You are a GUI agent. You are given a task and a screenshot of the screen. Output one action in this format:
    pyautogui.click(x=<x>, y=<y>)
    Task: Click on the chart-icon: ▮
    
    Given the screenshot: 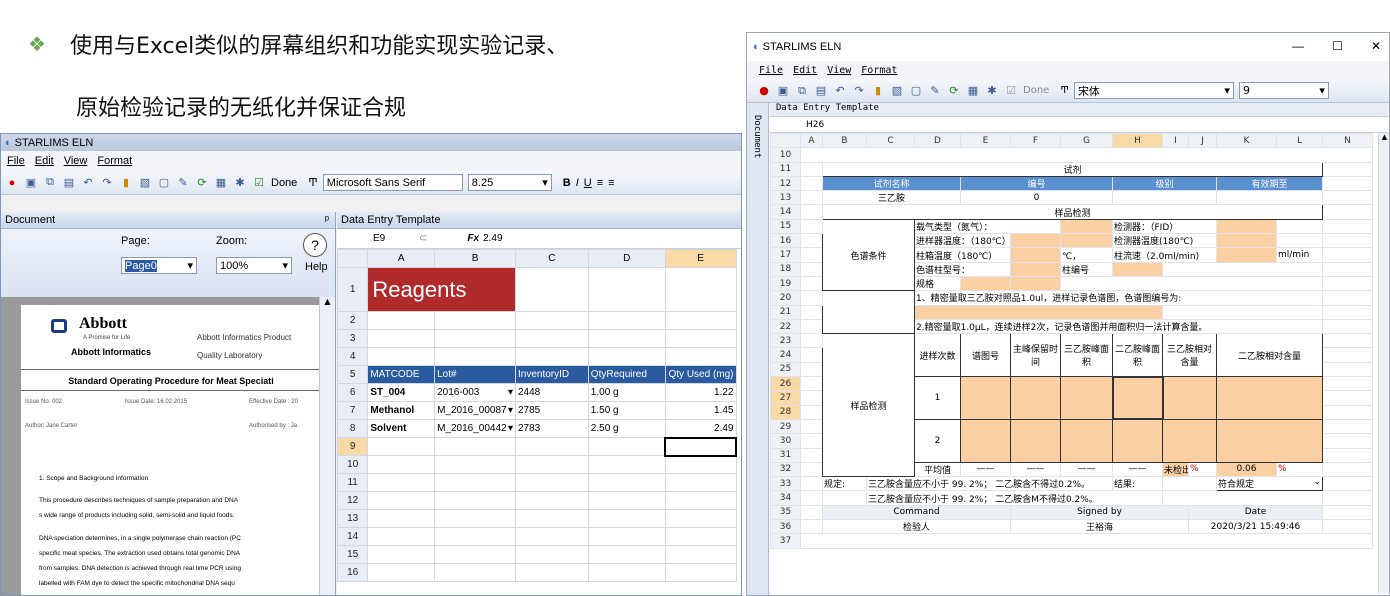 What is the action you would take?
    pyautogui.click(x=126, y=183)
    